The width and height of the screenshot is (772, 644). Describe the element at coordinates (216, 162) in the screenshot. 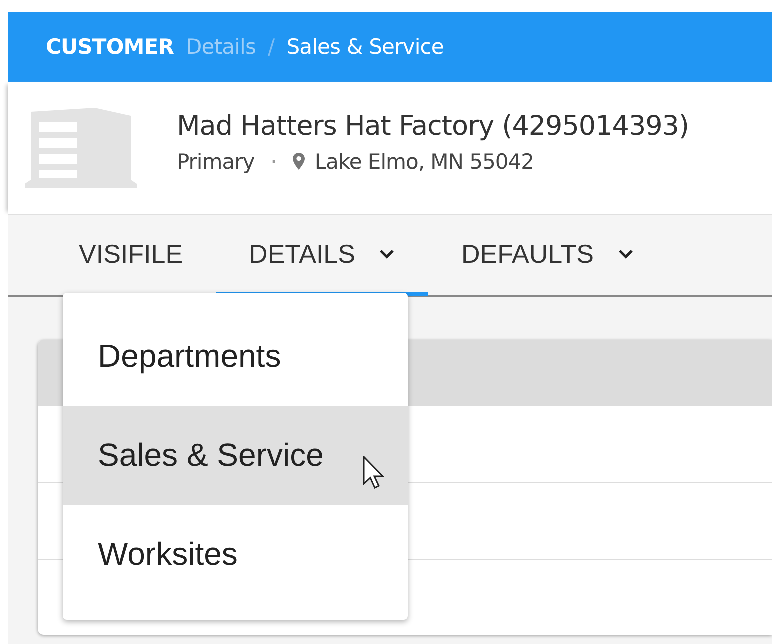

I see `customer-type: Primary` at that location.